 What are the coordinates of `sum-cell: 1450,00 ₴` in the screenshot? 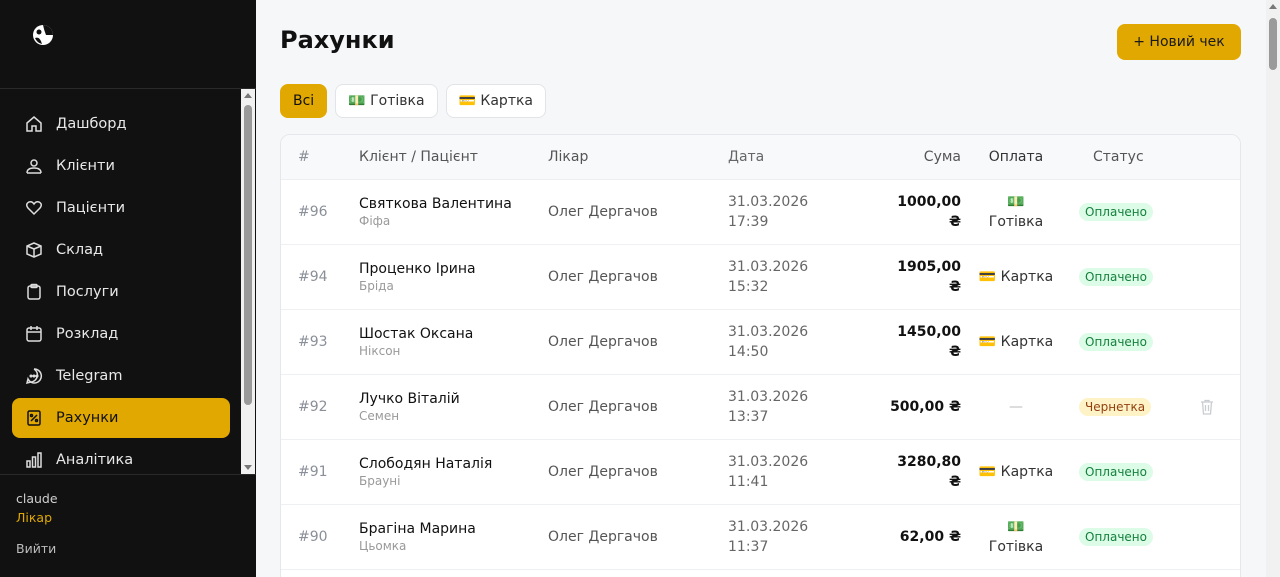 It's located at (904, 342).